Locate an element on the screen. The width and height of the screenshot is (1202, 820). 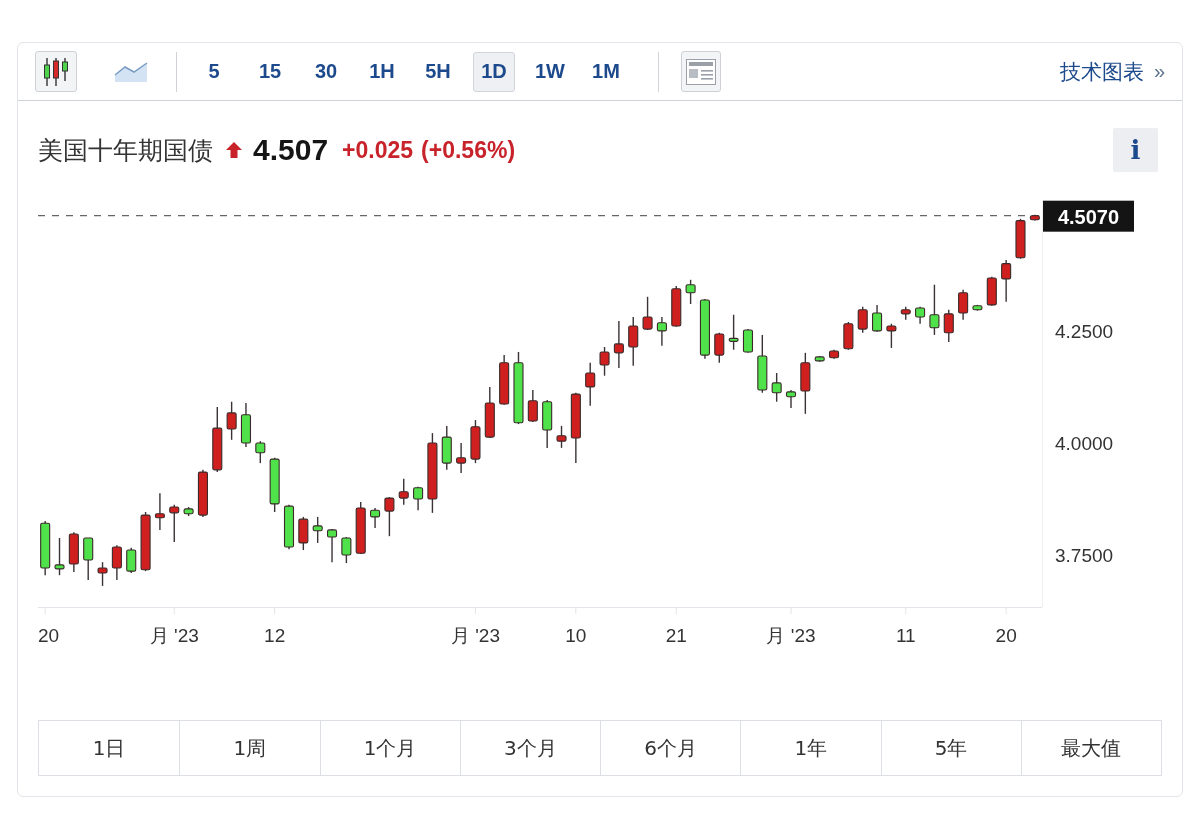
price-tag: 4.5070 is located at coordinates (1088, 216).